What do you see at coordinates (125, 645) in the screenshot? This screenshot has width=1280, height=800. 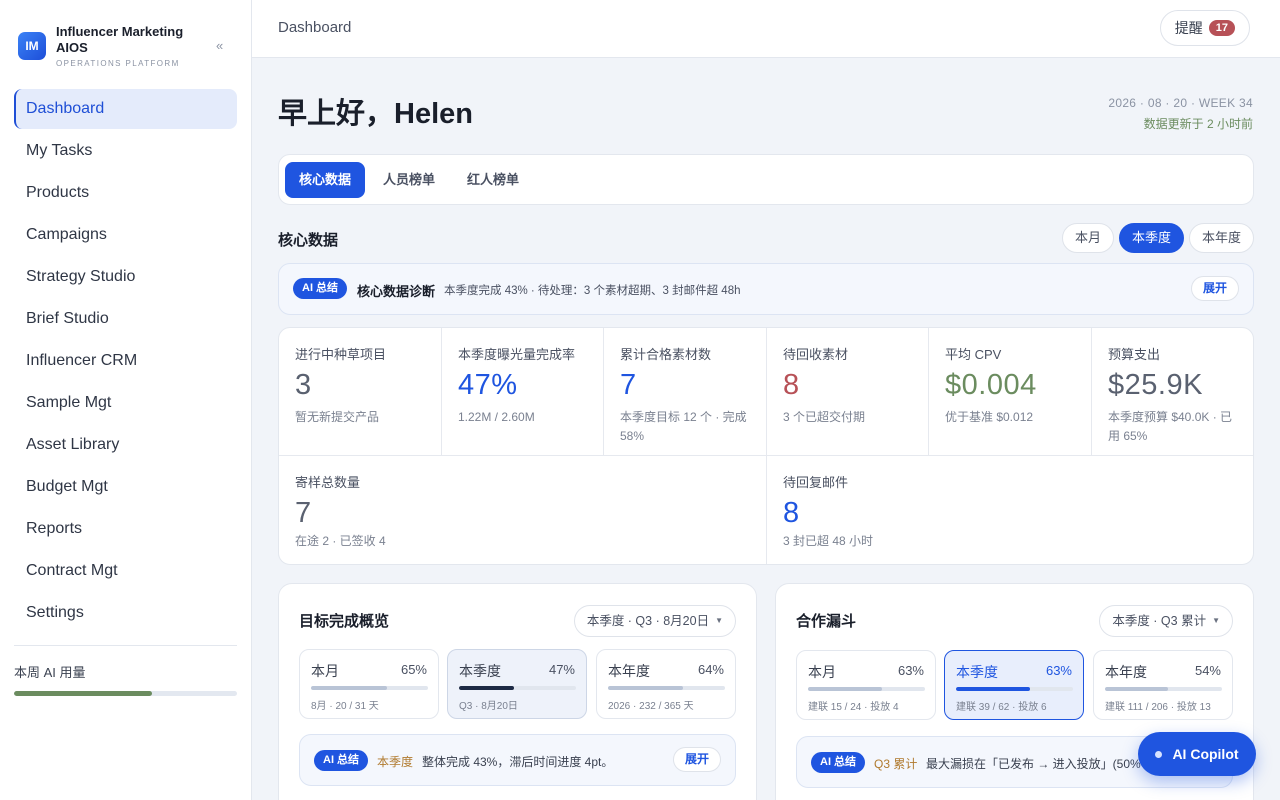 I see `sidebar-divider` at bounding box center [125, 645].